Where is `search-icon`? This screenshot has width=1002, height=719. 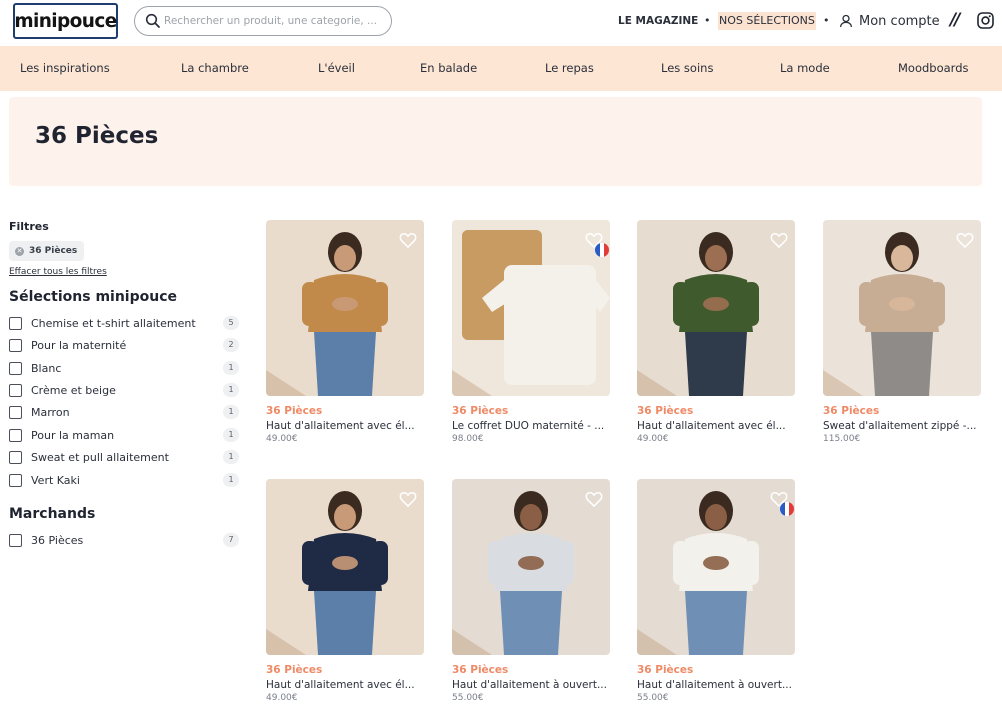
search-icon is located at coordinates (152, 20).